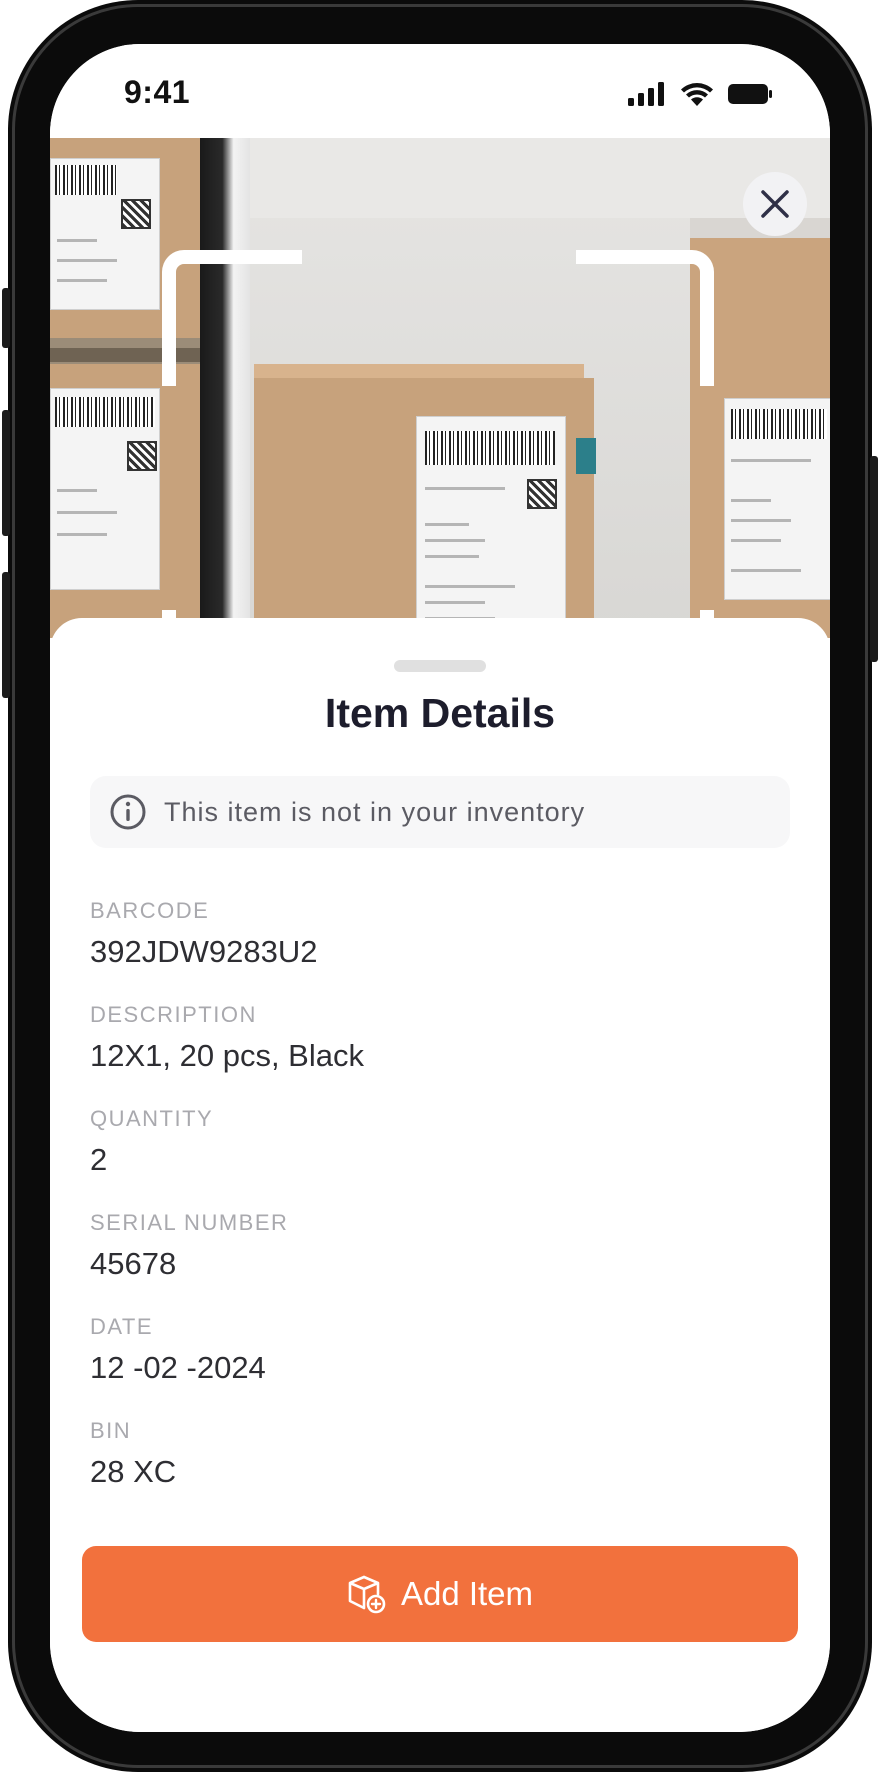  What do you see at coordinates (440, 1038) in the screenshot?
I see `field-description: DESCRIPTION 12X1, 20 pcs, Black` at bounding box center [440, 1038].